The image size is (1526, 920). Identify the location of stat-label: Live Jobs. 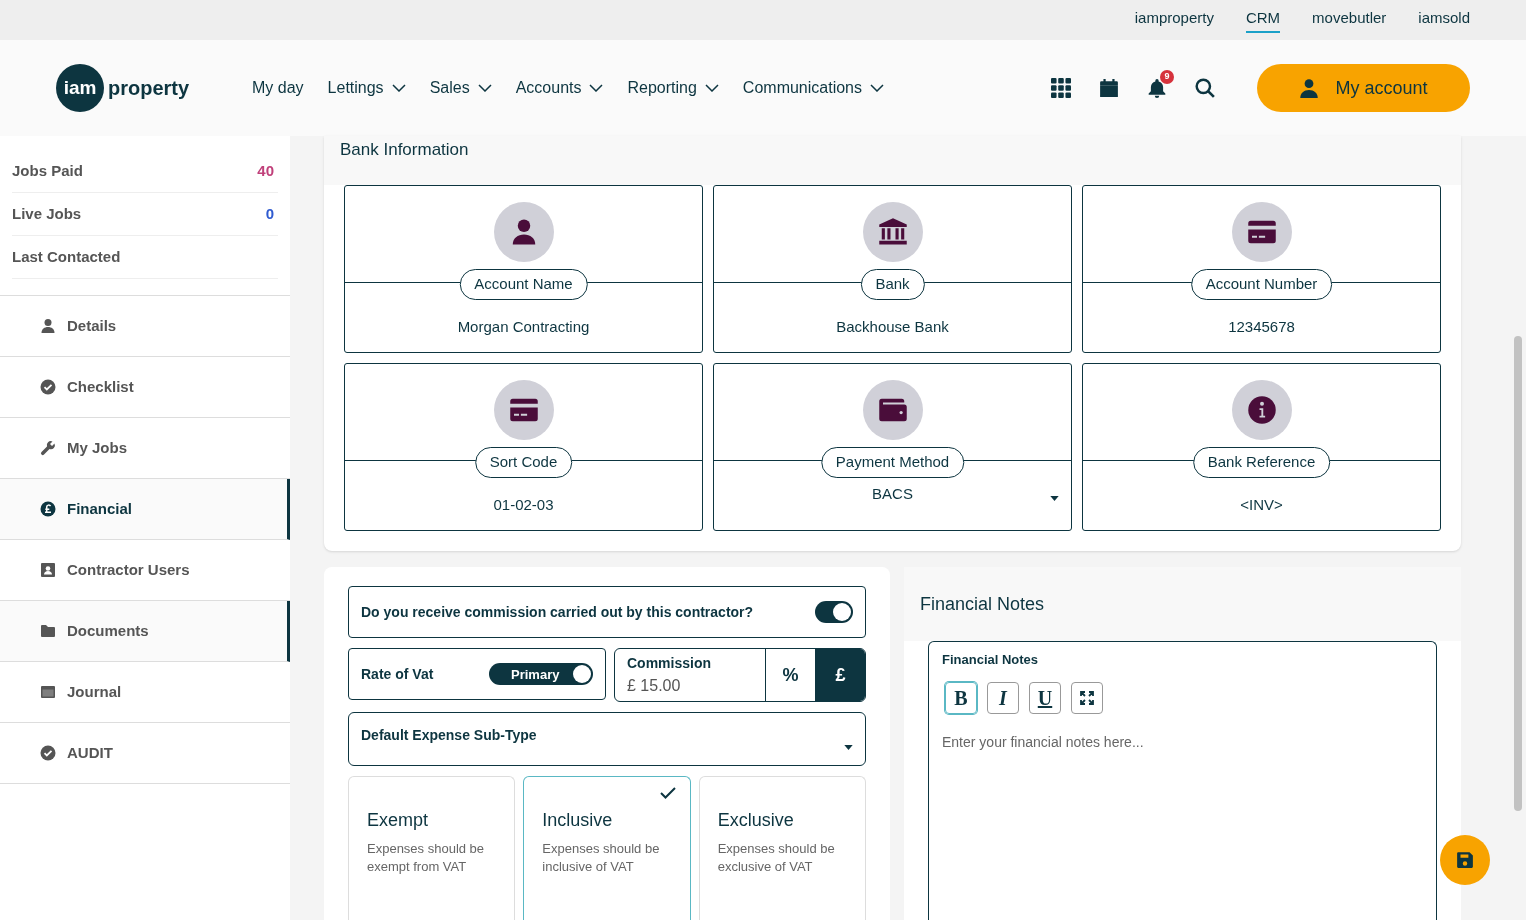
(47, 213).